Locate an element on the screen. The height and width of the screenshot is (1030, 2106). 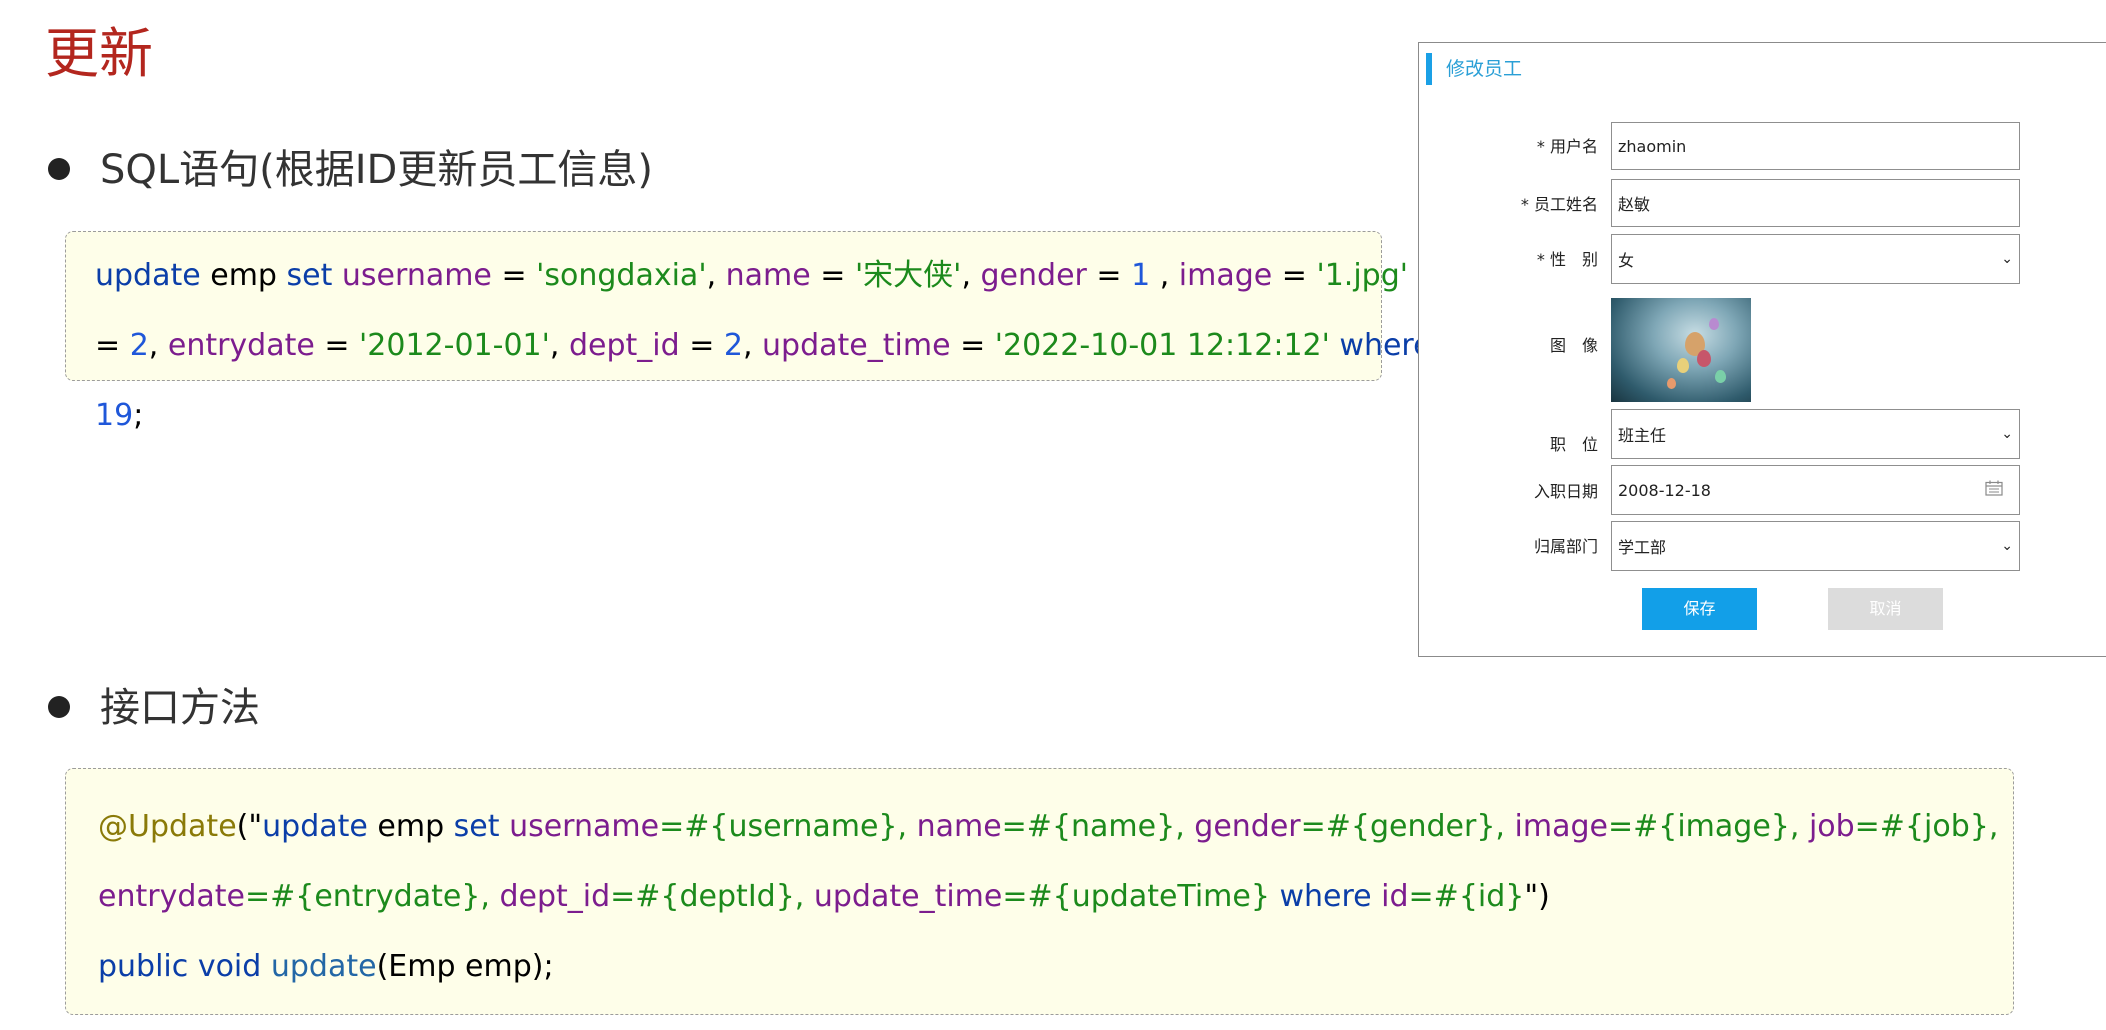
mapper-code-line-3: public void update(Emp emp); is located at coordinates (326, 967).